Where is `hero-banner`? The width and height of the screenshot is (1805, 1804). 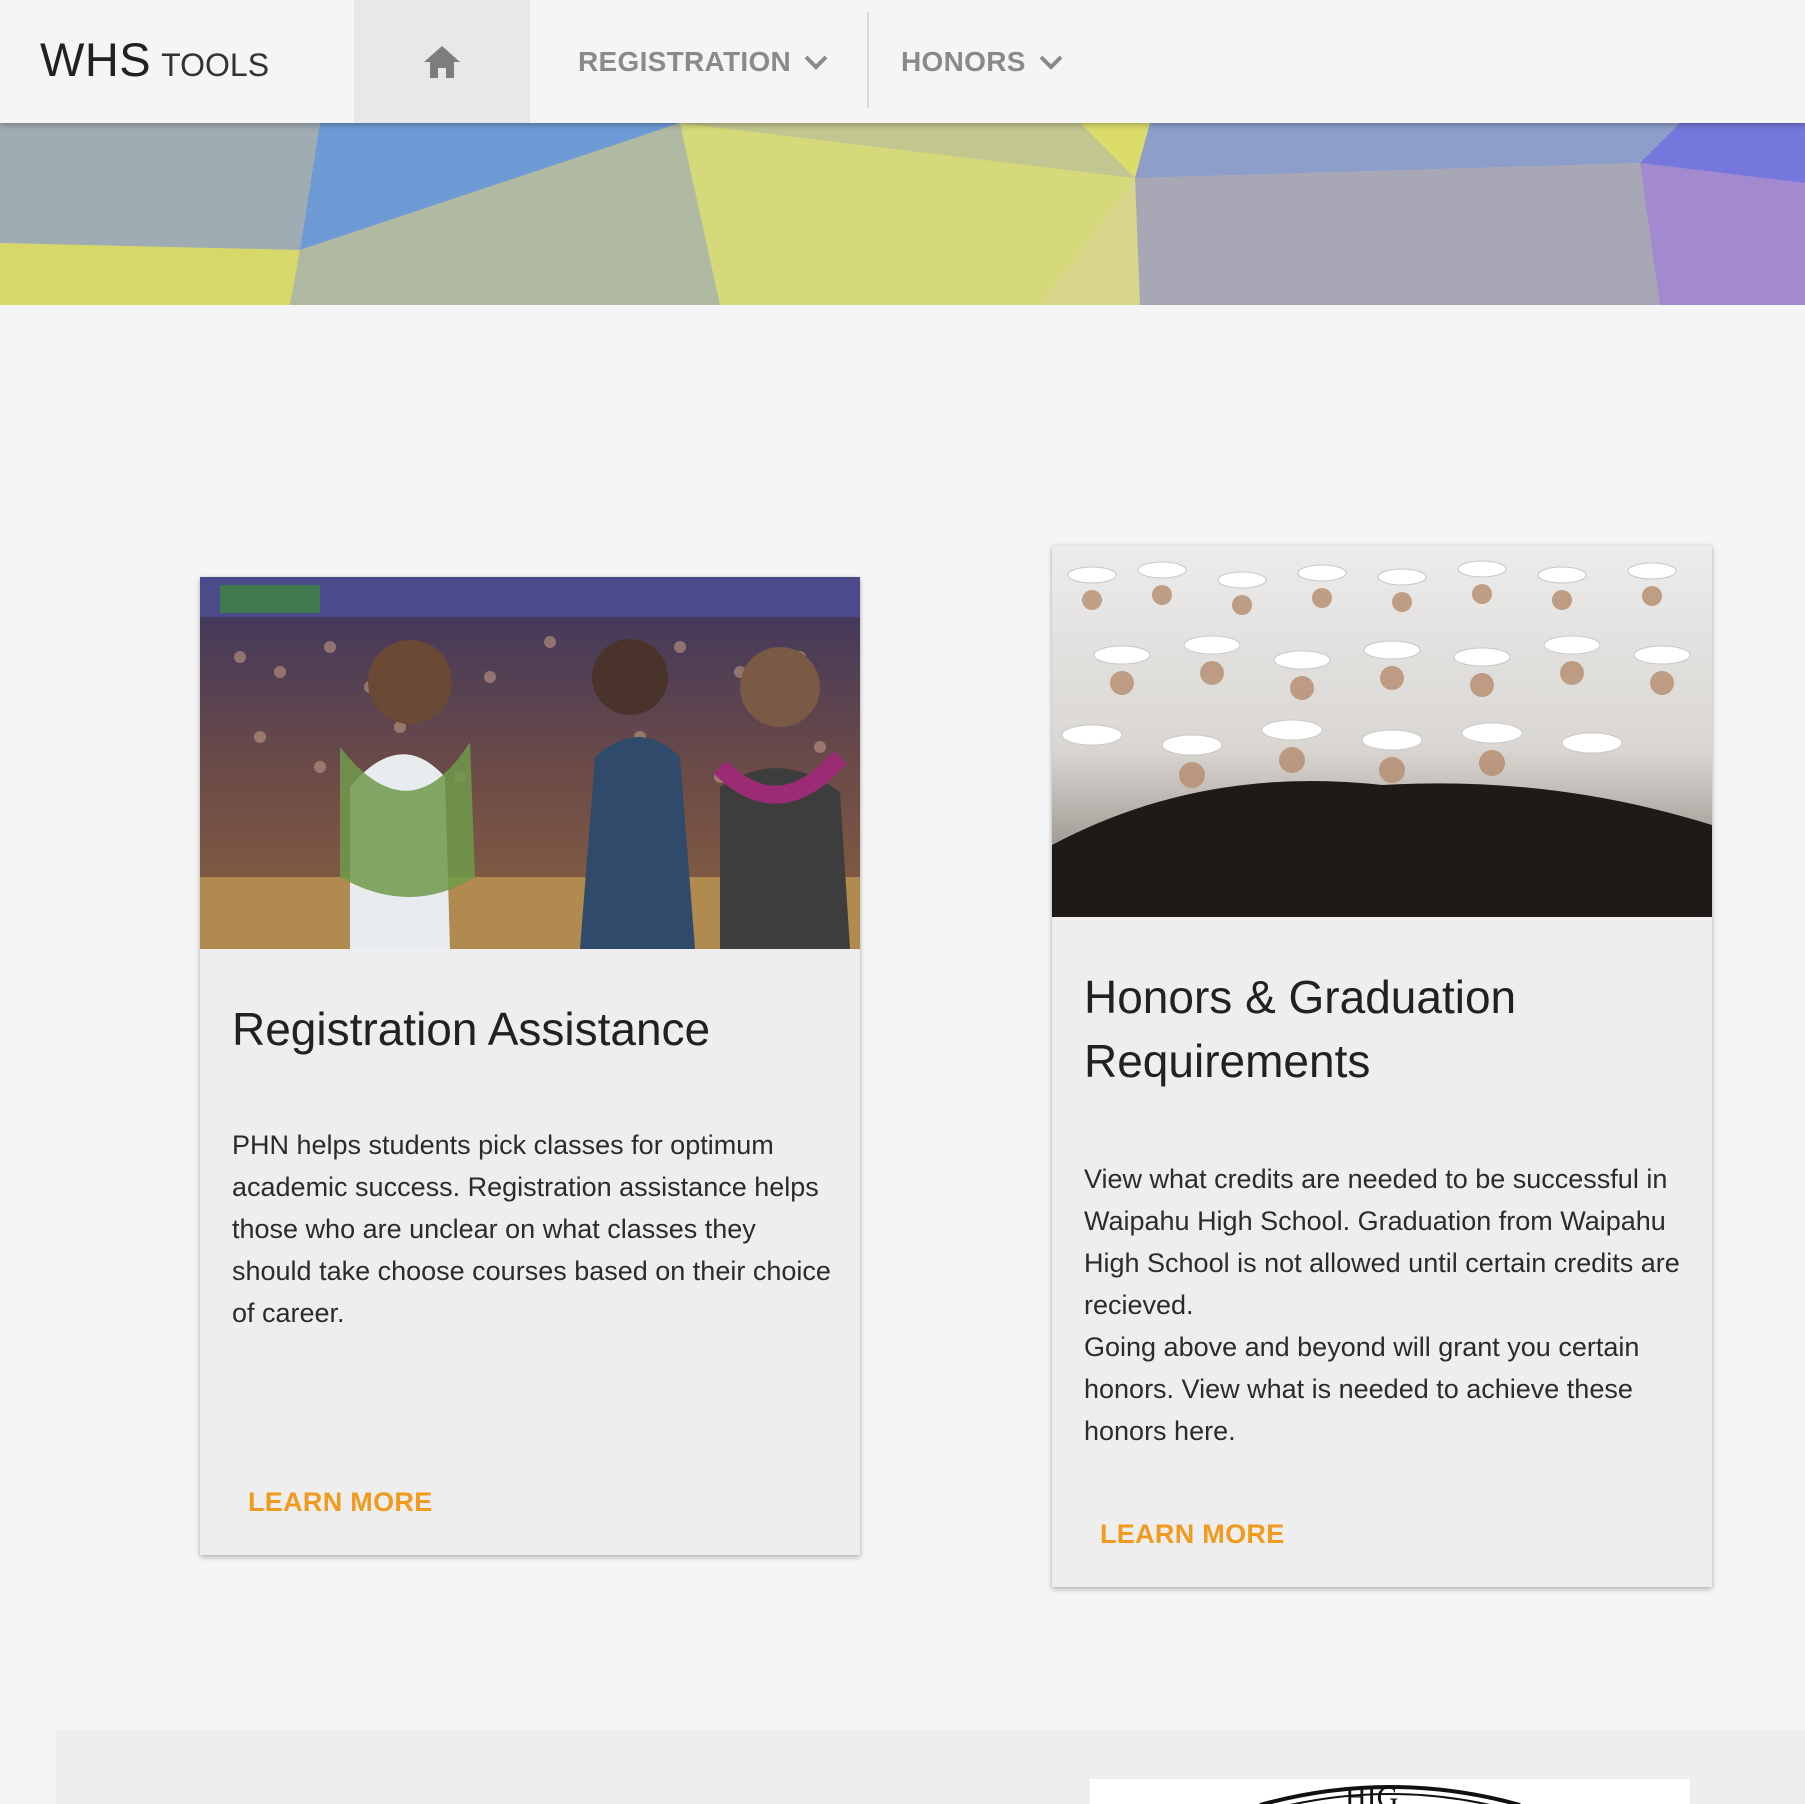
hero-banner is located at coordinates (902, 214).